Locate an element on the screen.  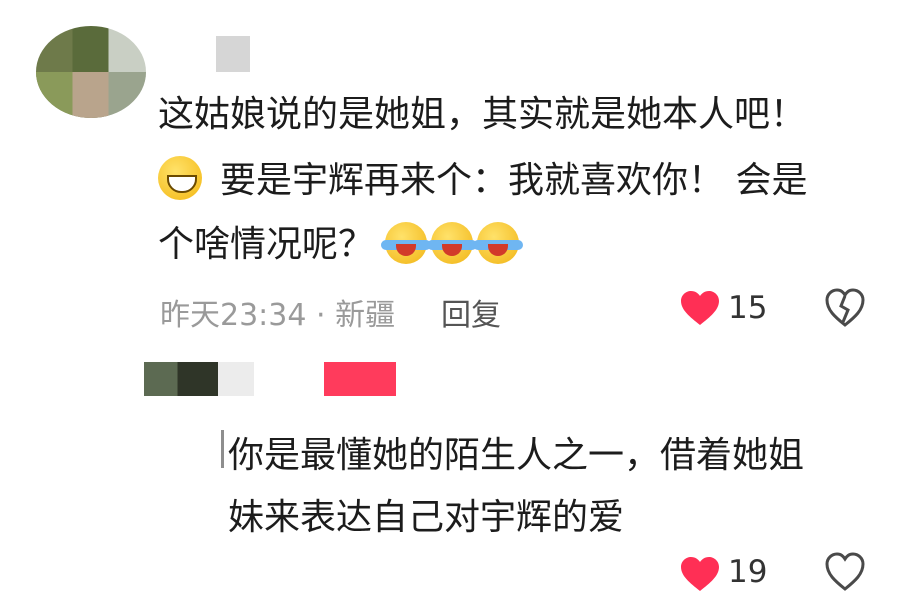
avatar-blurred is located at coordinates (181, 379).